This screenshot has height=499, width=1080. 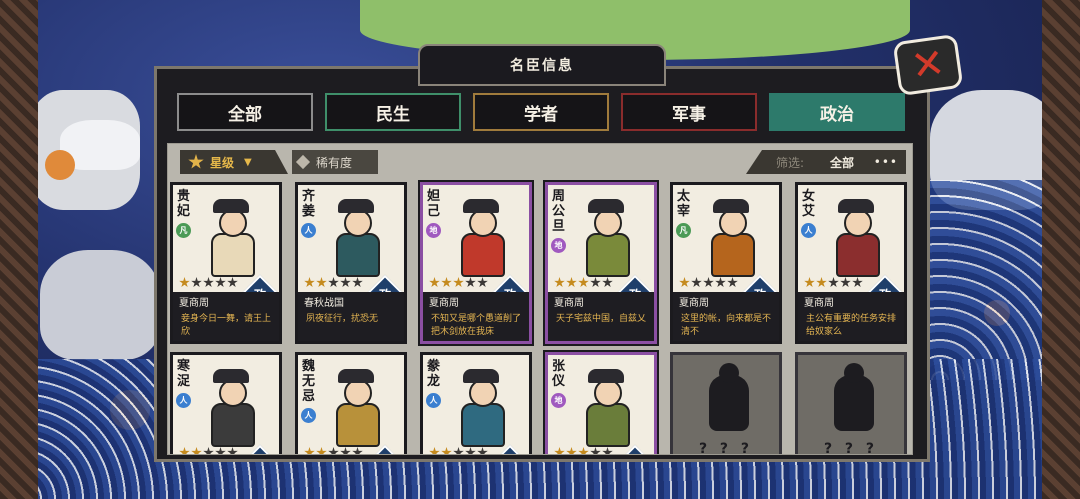 I want to click on sort-star-label: 星级, so click(x=222, y=162).